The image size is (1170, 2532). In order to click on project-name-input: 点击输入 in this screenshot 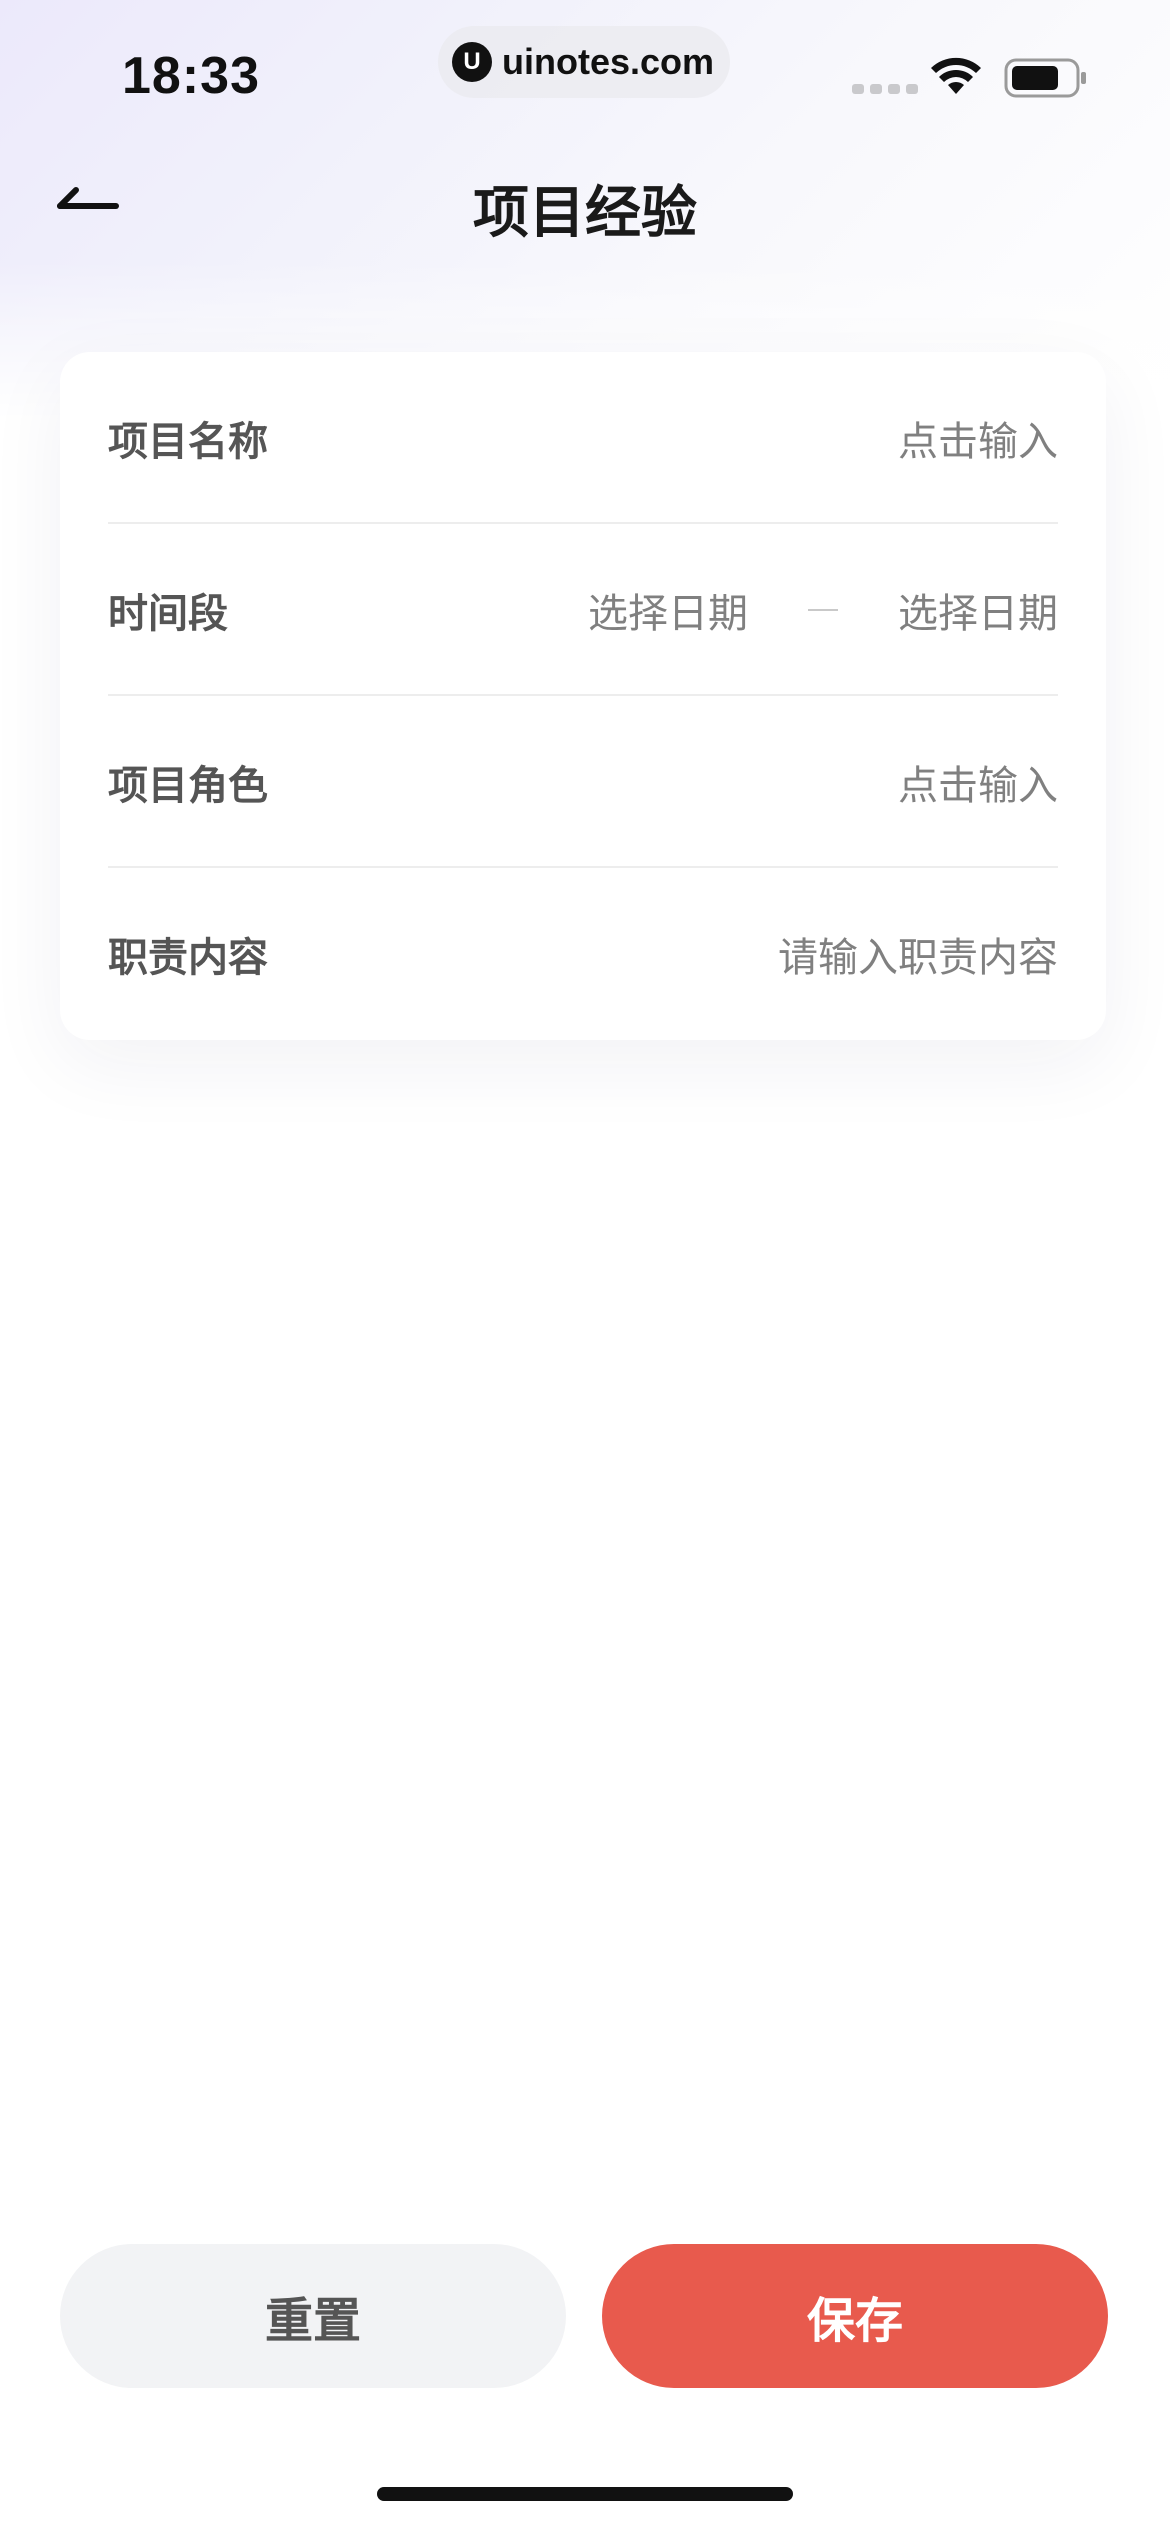, I will do `click(978, 438)`.